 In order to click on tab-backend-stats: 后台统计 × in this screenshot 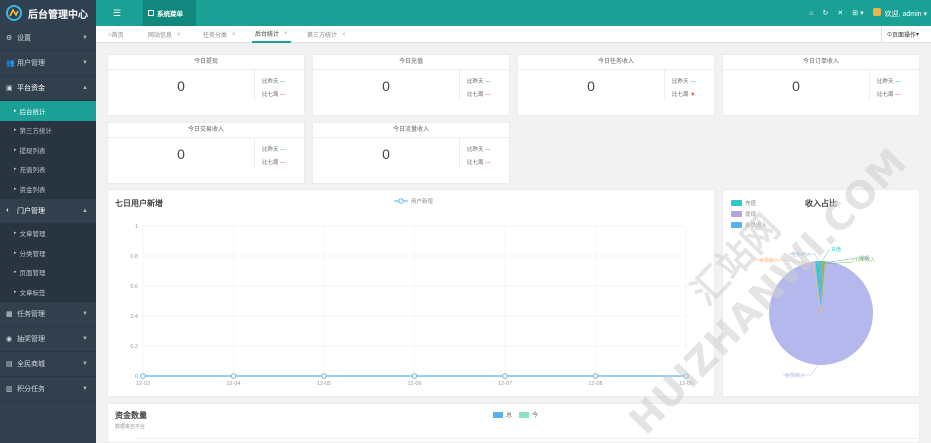, I will do `click(271, 34)`.